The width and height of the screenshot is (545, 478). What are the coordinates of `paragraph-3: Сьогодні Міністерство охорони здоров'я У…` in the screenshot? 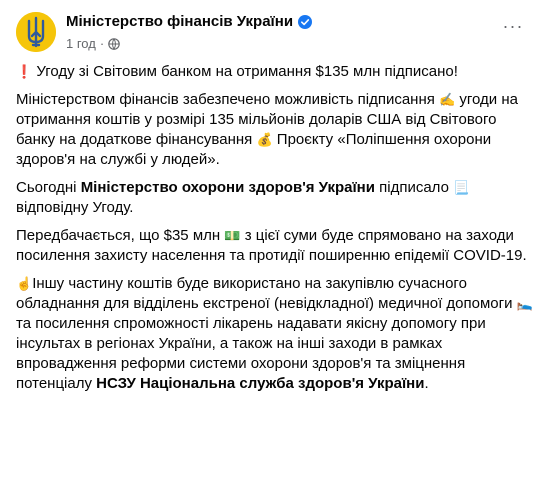 It's located at (275, 198).